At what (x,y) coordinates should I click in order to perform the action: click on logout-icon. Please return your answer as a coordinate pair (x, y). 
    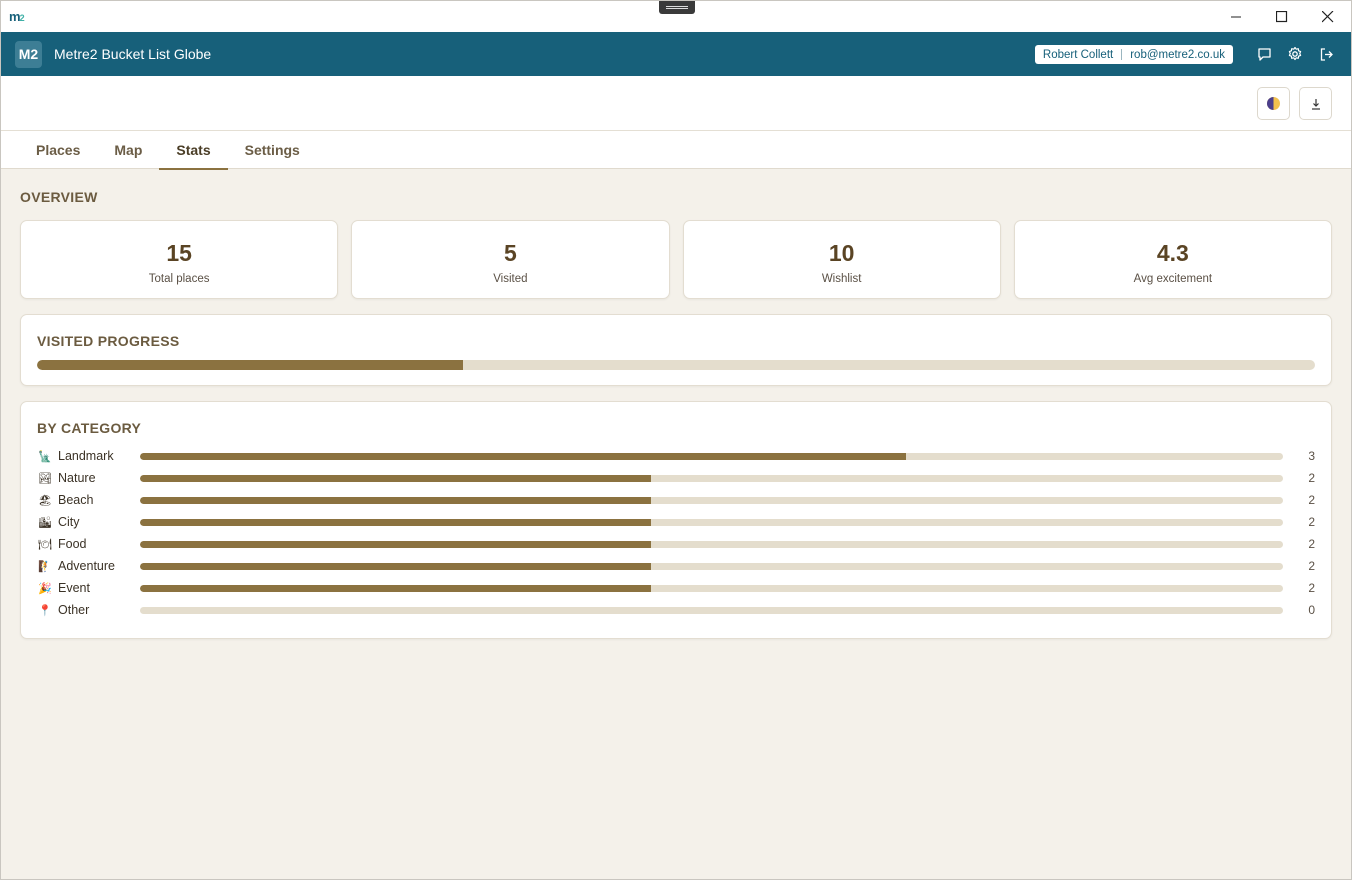
    Looking at the image, I should click on (1326, 54).